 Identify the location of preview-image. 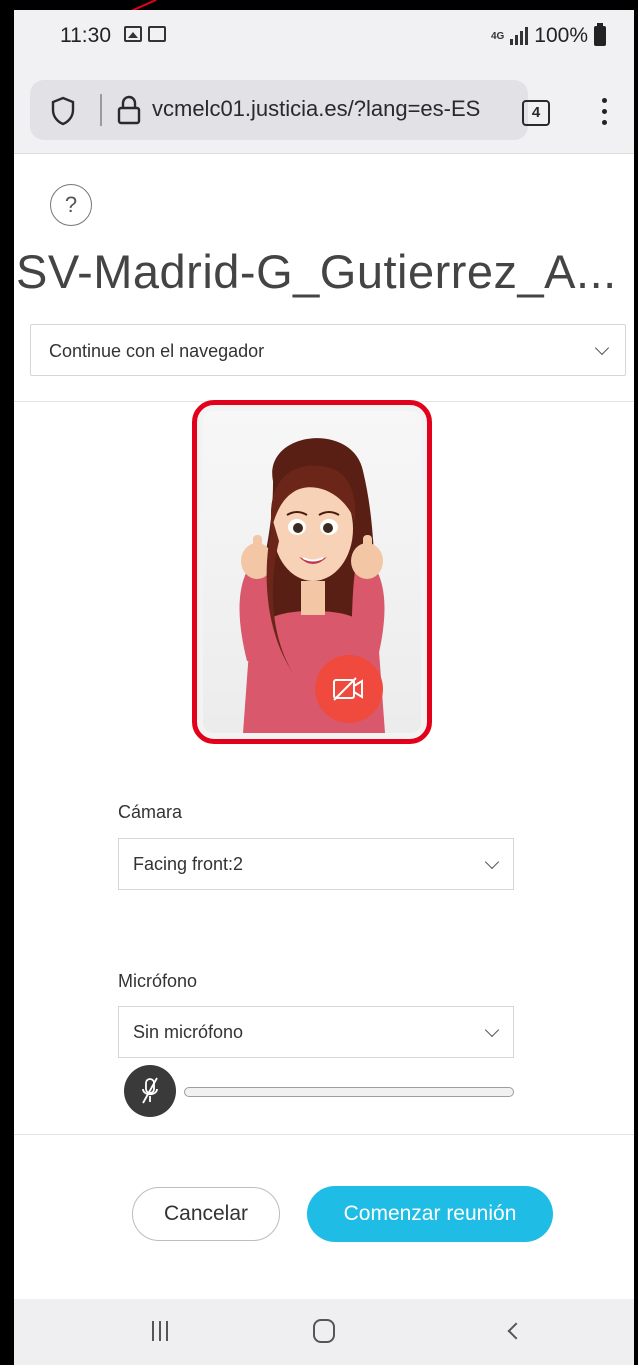
(312, 572).